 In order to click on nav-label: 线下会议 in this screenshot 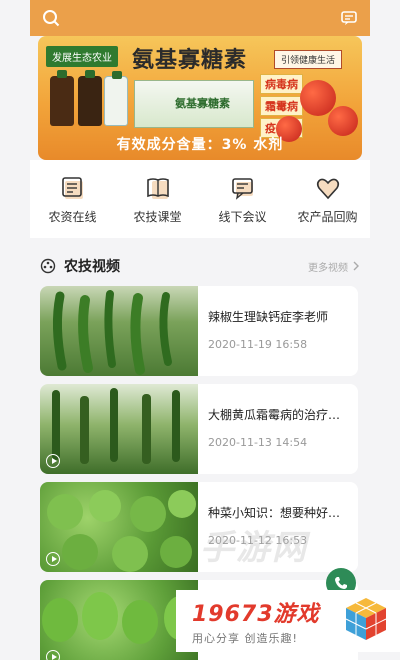, I will do `click(242, 216)`.